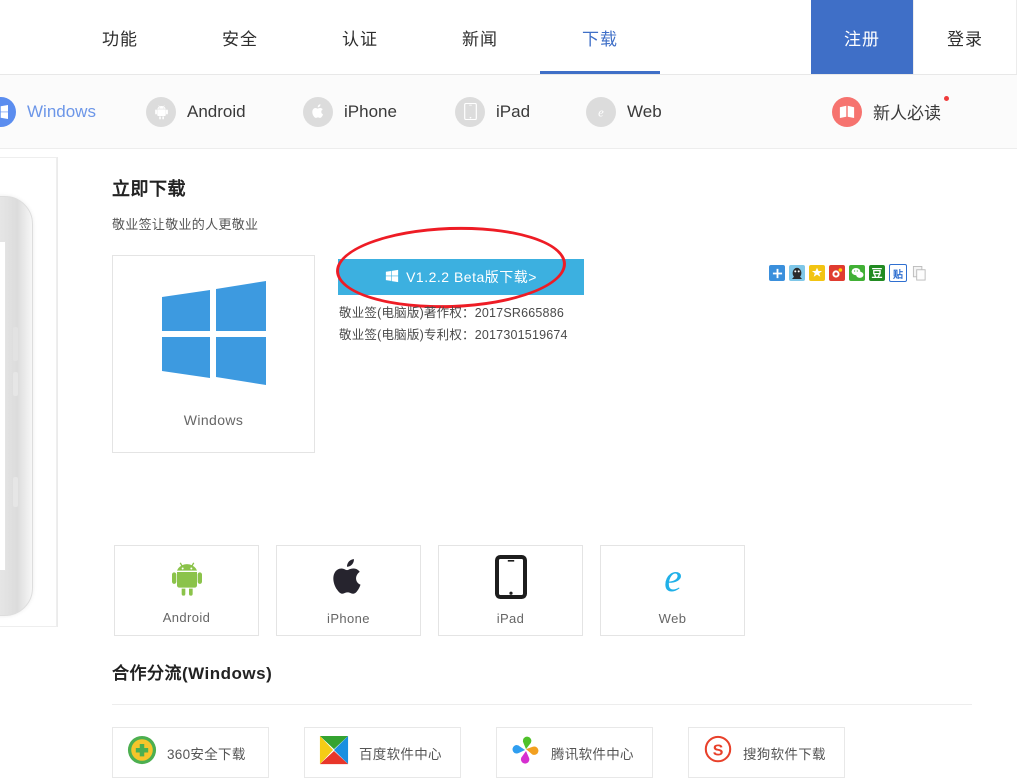  I want to click on platform-tab-label: Web, so click(644, 111).